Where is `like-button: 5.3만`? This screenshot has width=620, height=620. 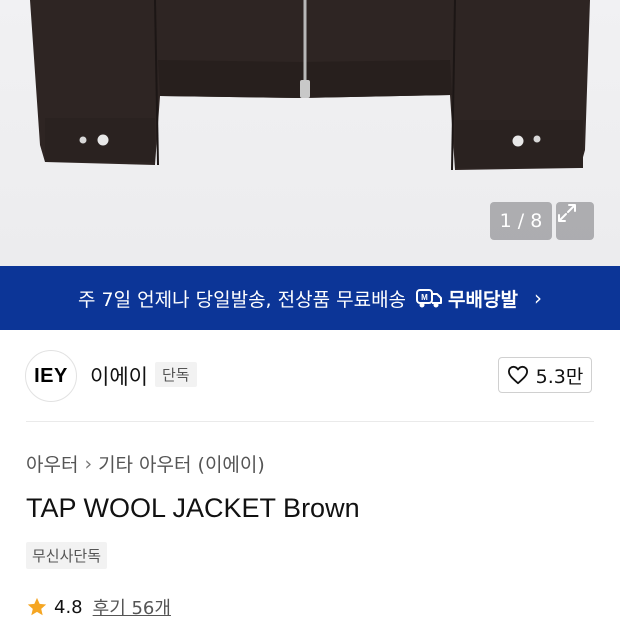 like-button: 5.3만 is located at coordinates (545, 375).